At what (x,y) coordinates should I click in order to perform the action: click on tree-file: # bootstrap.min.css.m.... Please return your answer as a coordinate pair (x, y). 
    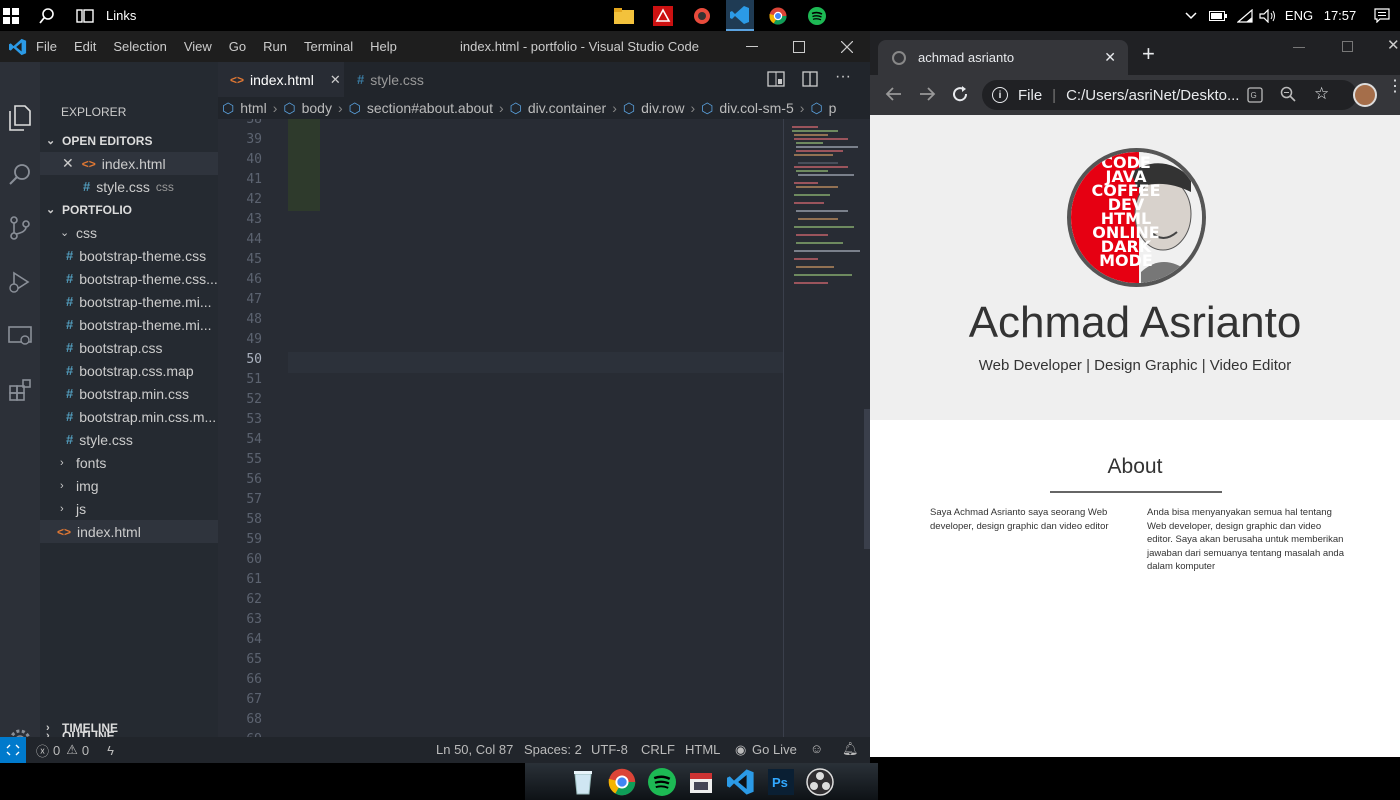
    Looking at the image, I should click on (129, 416).